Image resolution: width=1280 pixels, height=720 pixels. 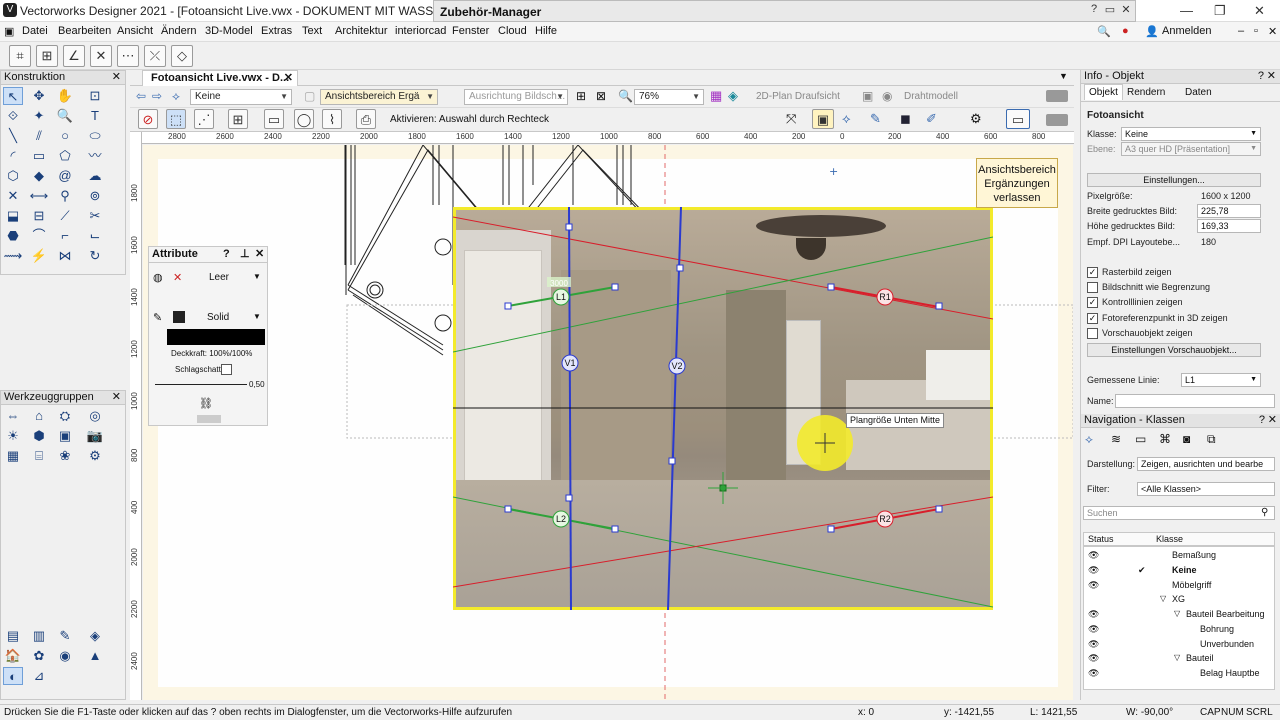 I want to click on document-tab: Fotoansicht Live.vwx - D... ✕, so click(x=220, y=78).